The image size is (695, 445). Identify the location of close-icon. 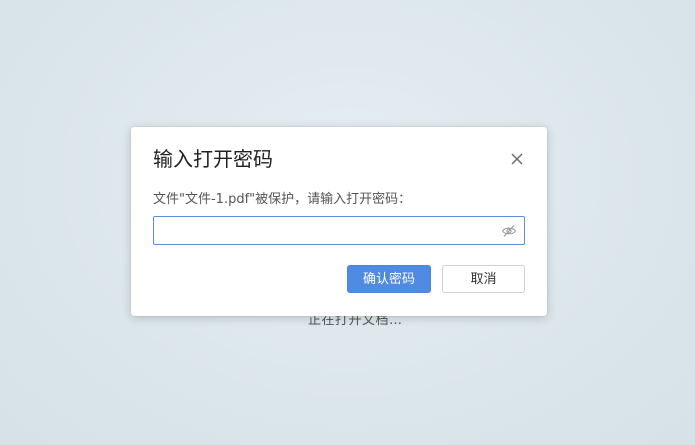
(517, 159).